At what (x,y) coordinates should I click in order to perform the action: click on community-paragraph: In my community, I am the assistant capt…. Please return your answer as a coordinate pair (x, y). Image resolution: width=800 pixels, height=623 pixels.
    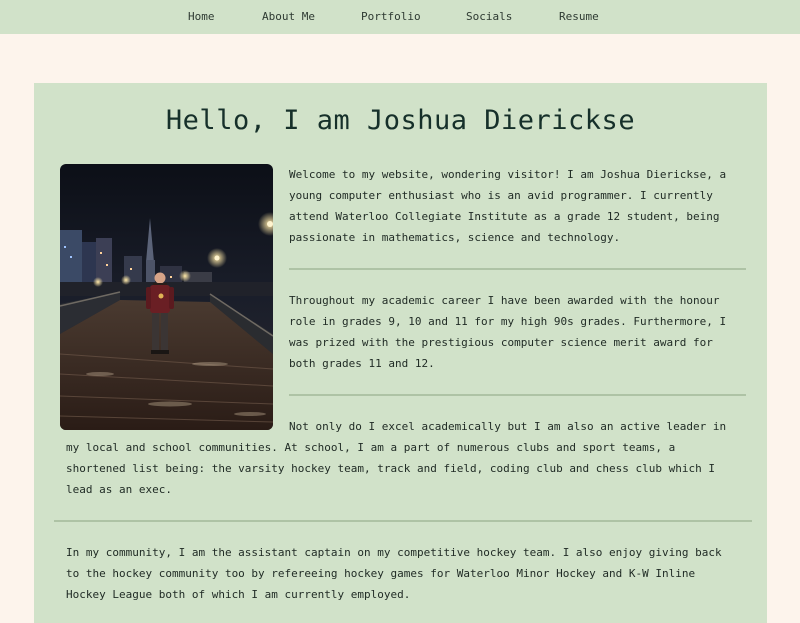
    Looking at the image, I should click on (394, 573).